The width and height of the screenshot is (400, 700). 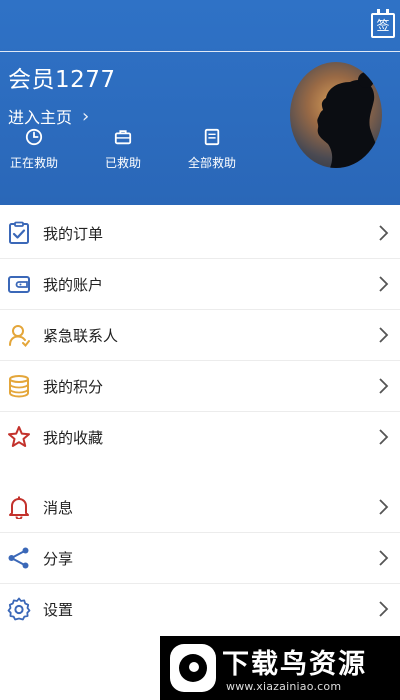 I want to click on member-name: 会员1277, so click(x=62, y=80).